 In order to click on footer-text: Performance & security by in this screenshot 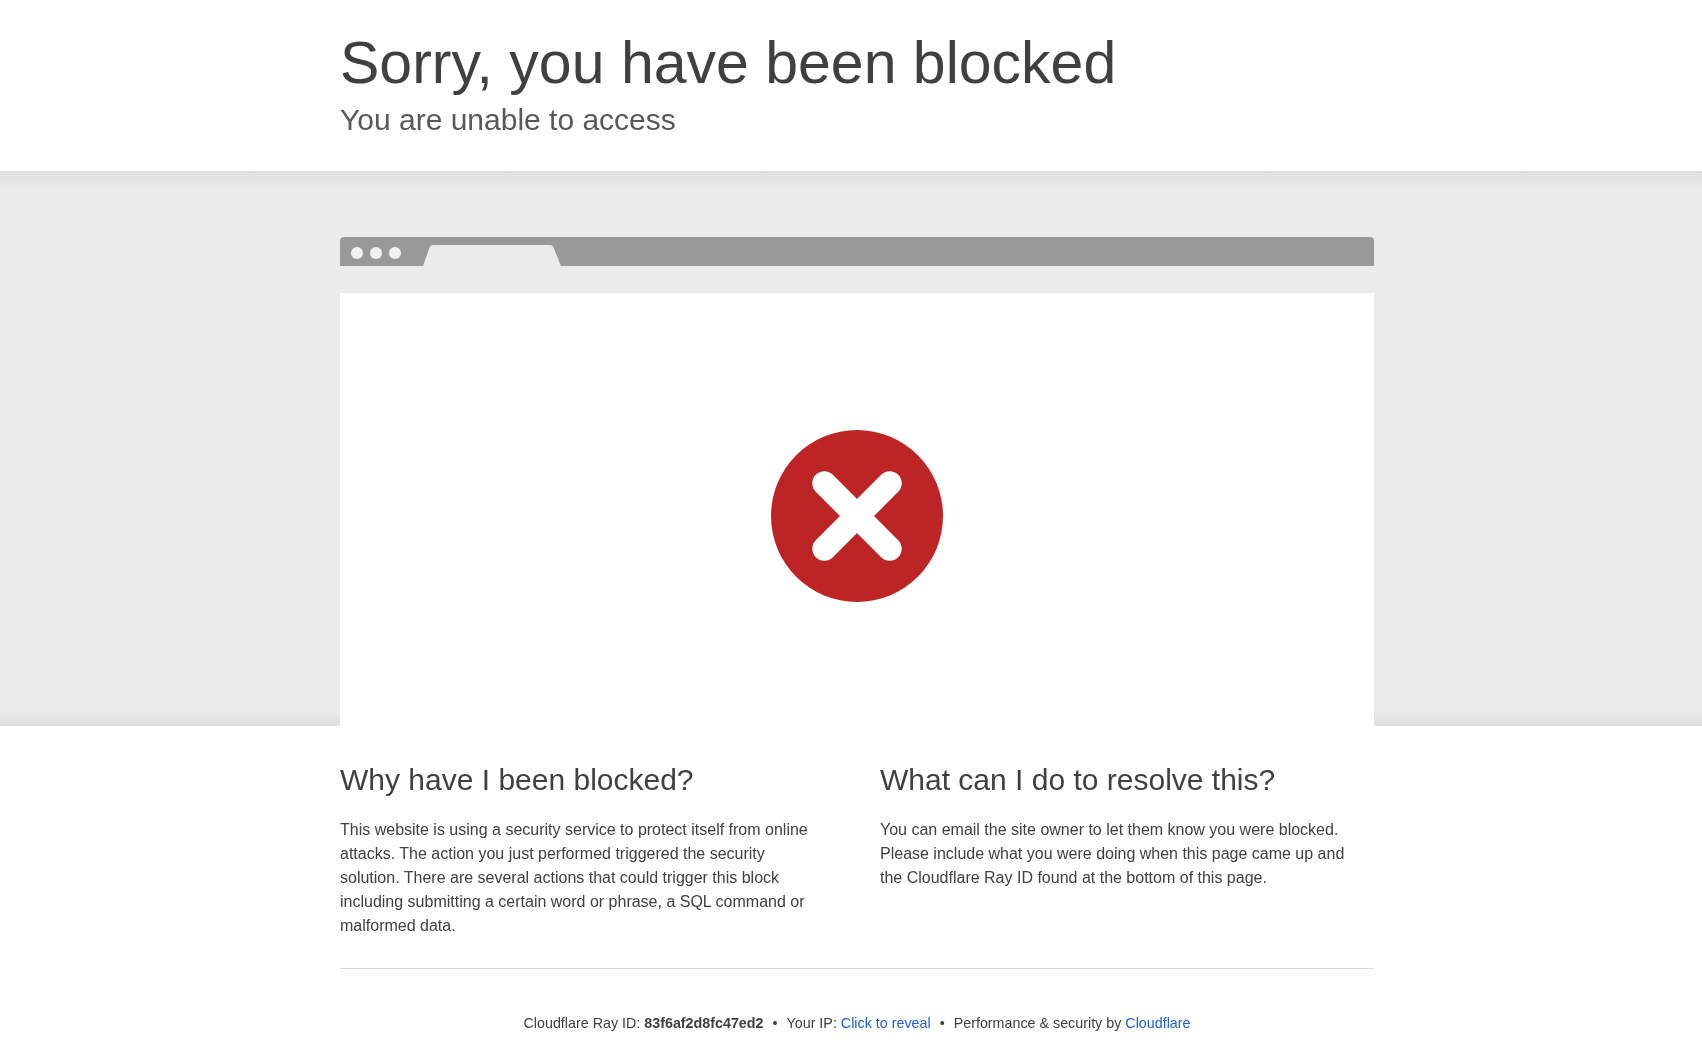, I will do `click(1037, 1023)`.